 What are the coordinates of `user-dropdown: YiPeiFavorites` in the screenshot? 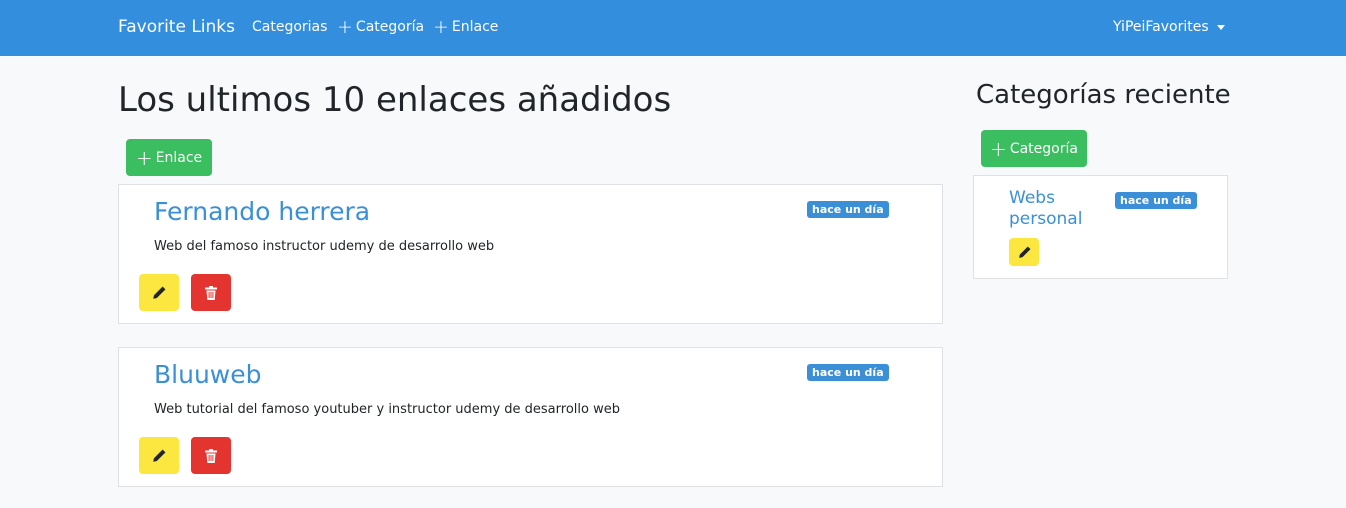 It's located at (1169, 27).